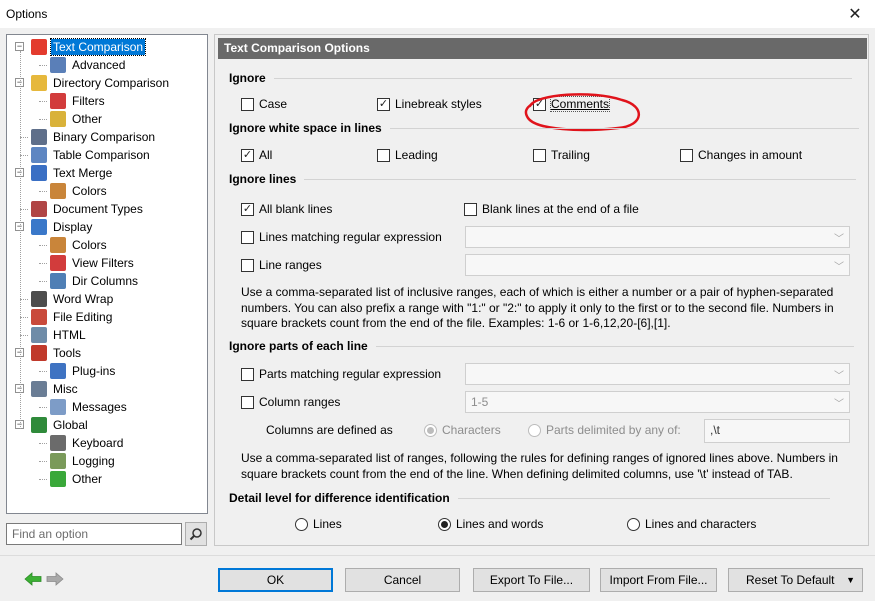 The height and width of the screenshot is (601, 875). What do you see at coordinates (613, 430) in the screenshot?
I see `radio-label: Parts delimited by any of:` at bounding box center [613, 430].